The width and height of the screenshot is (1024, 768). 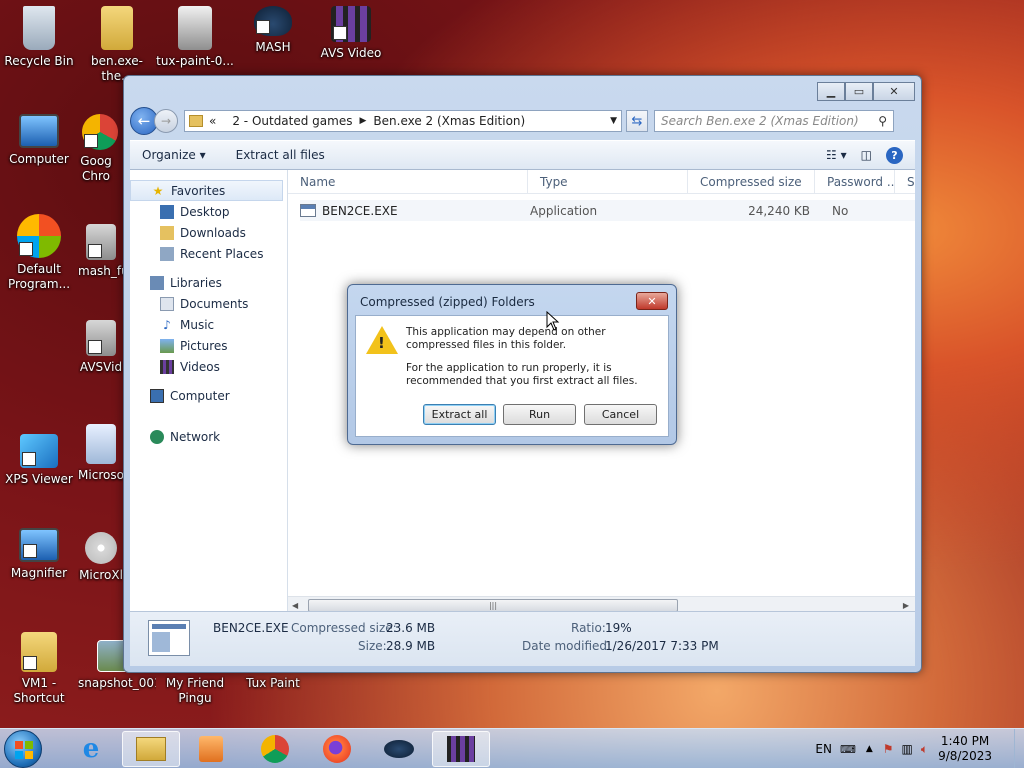 I want to click on nav-desktop: Desktop, so click(x=208, y=211).